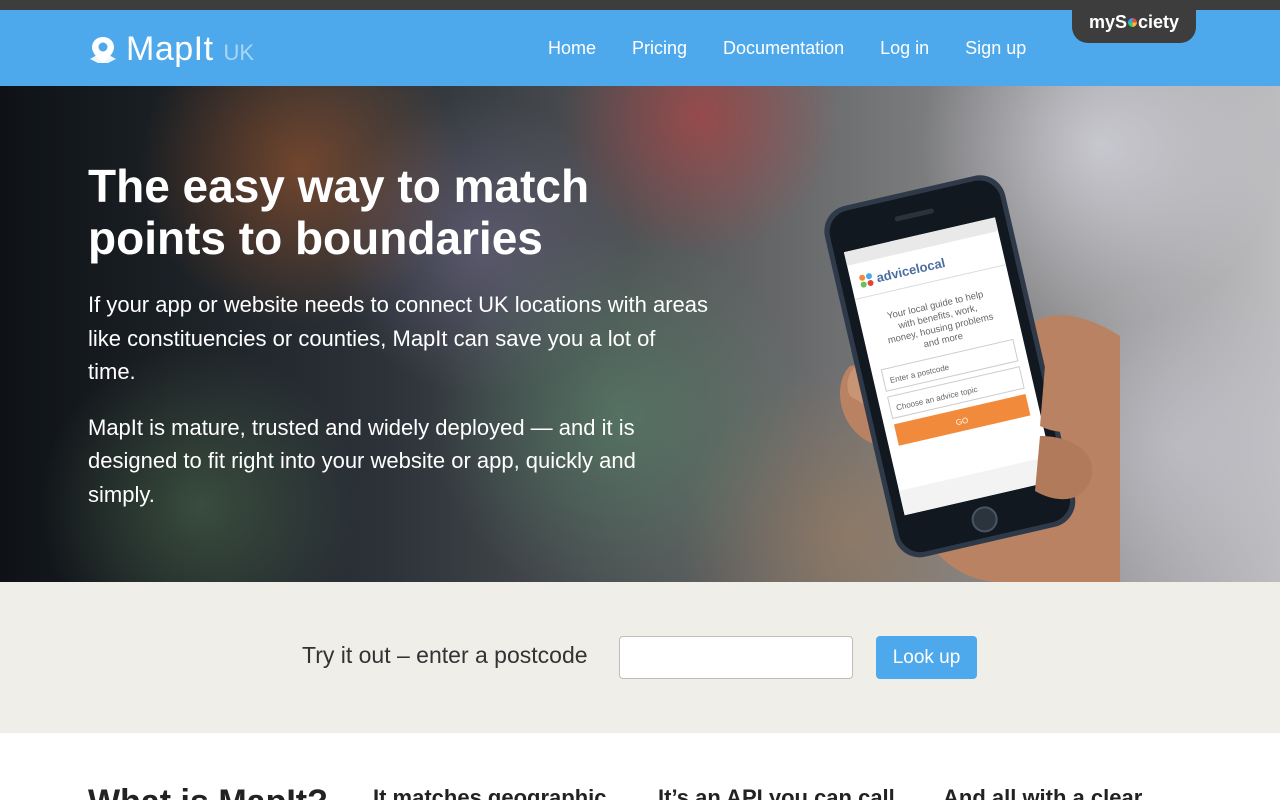 The height and width of the screenshot is (800, 1280). What do you see at coordinates (659, 48) in the screenshot?
I see `nav-pricing: Pricing` at bounding box center [659, 48].